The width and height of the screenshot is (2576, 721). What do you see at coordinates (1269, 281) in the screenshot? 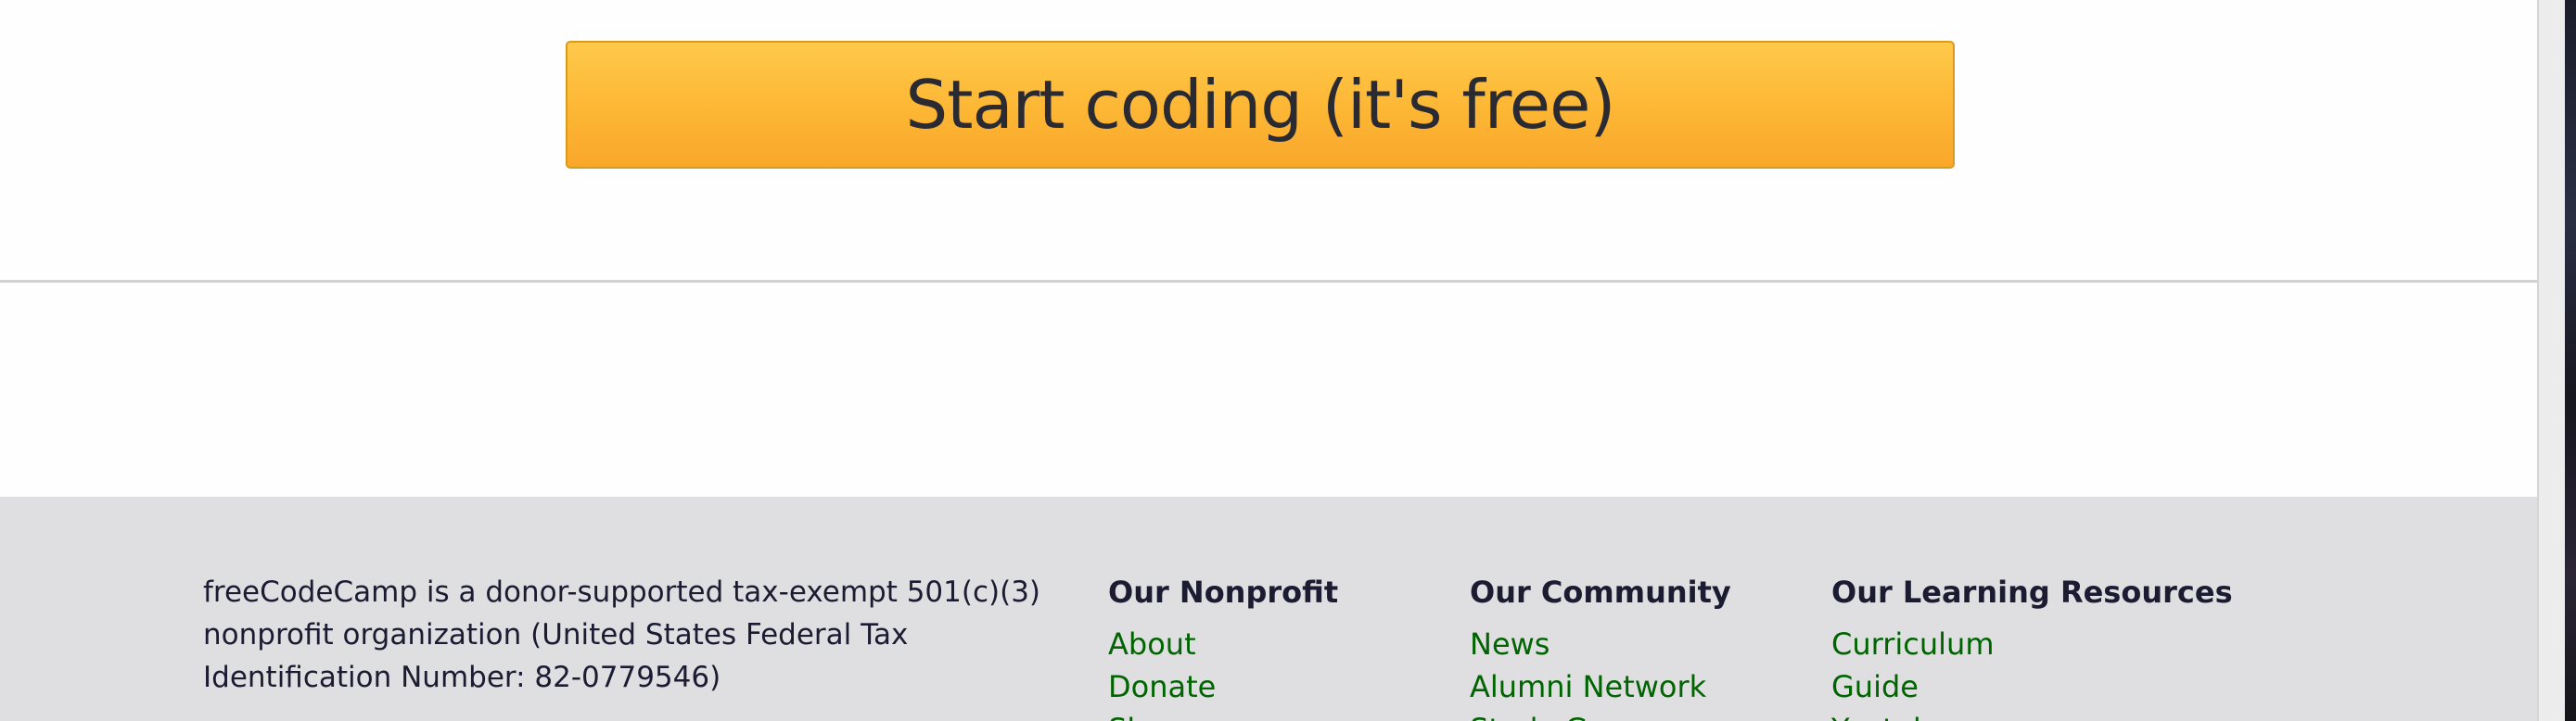
I see `section-divider` at bounding box center [1269, 281].